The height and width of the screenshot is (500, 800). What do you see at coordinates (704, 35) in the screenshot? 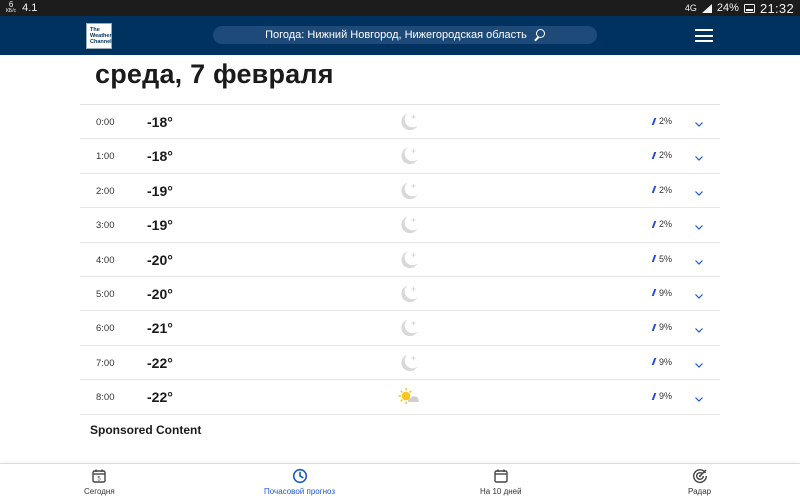
I see `hamburger-menu-icon` at bounding box center [704, 35].